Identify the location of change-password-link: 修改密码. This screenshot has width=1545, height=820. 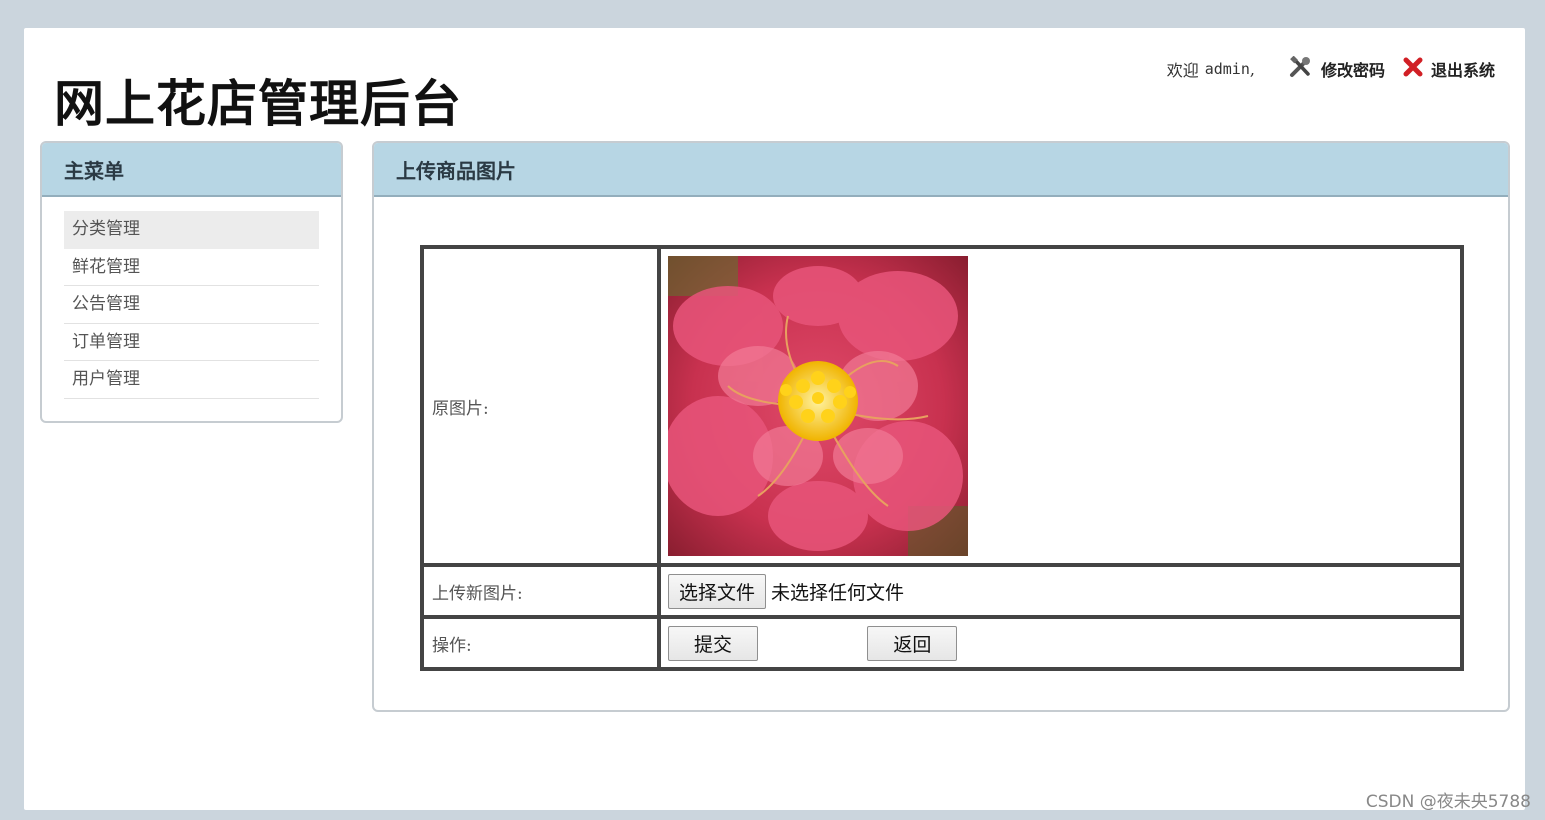
(1337, 68).